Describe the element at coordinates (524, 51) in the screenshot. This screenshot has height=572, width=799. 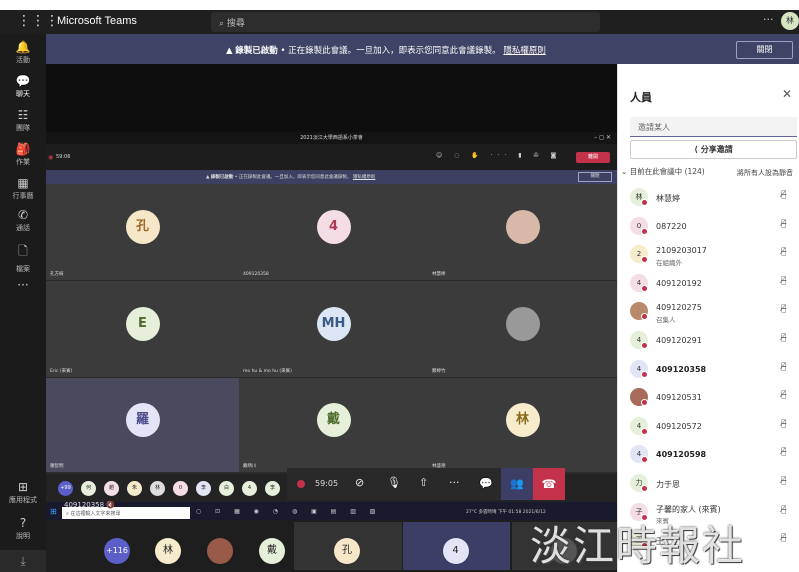
I see `privacy-link: 隱私權原則` at that location.